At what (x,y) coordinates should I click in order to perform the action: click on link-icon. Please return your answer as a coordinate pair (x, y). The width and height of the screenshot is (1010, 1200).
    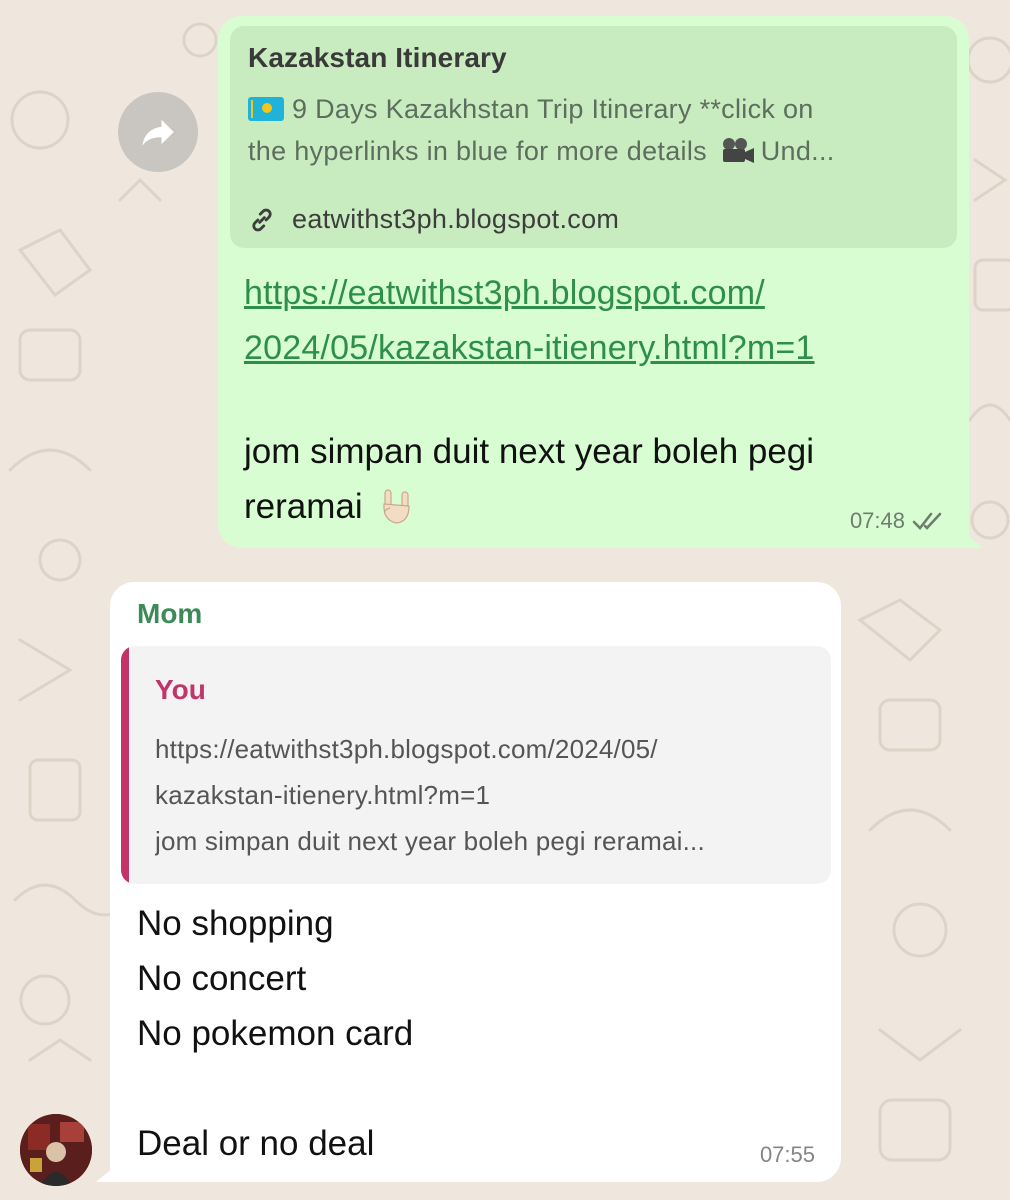
    Looking at the image, I should click on (262, 219).